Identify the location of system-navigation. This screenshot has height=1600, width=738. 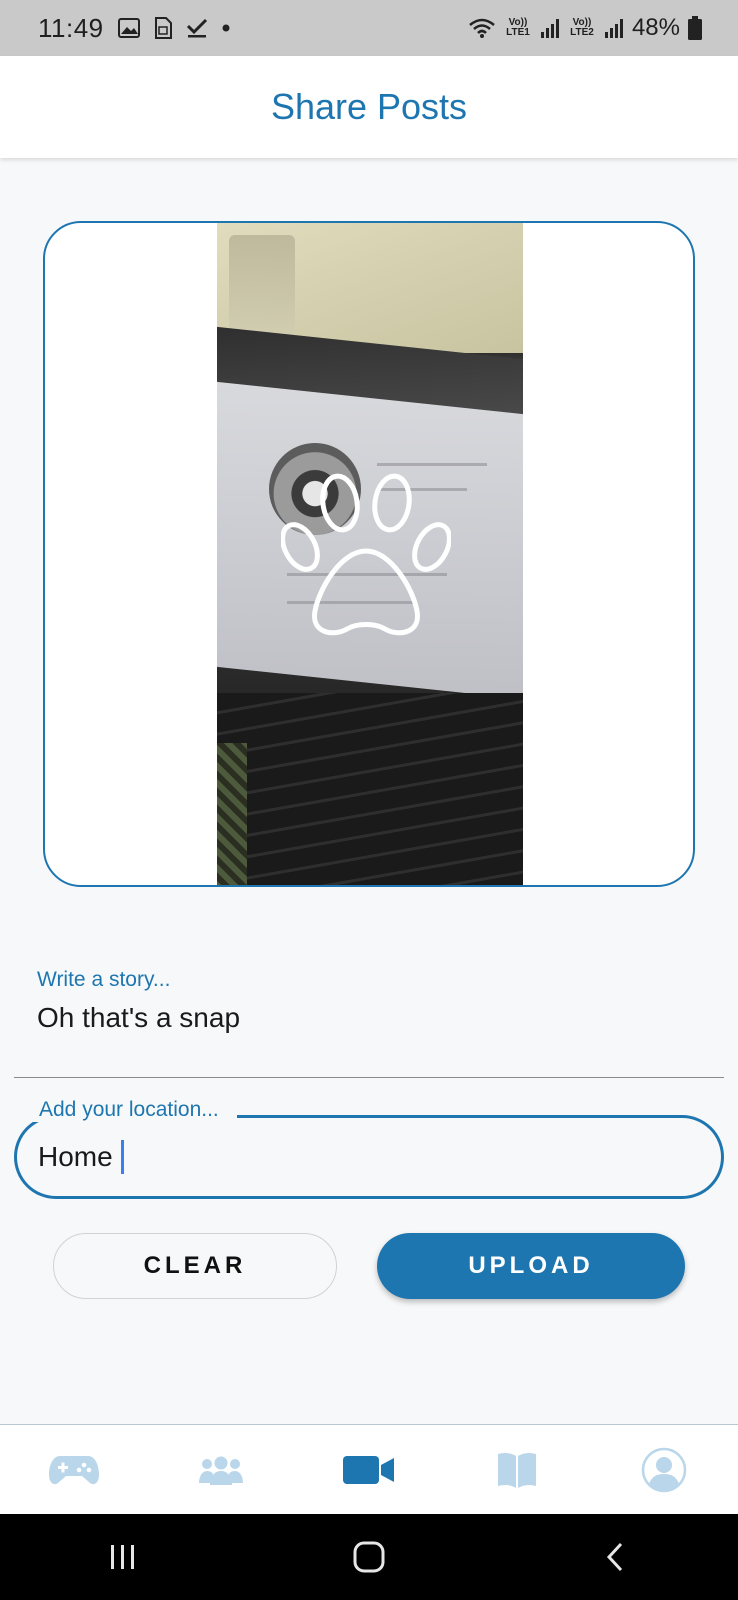
(369, 1557).